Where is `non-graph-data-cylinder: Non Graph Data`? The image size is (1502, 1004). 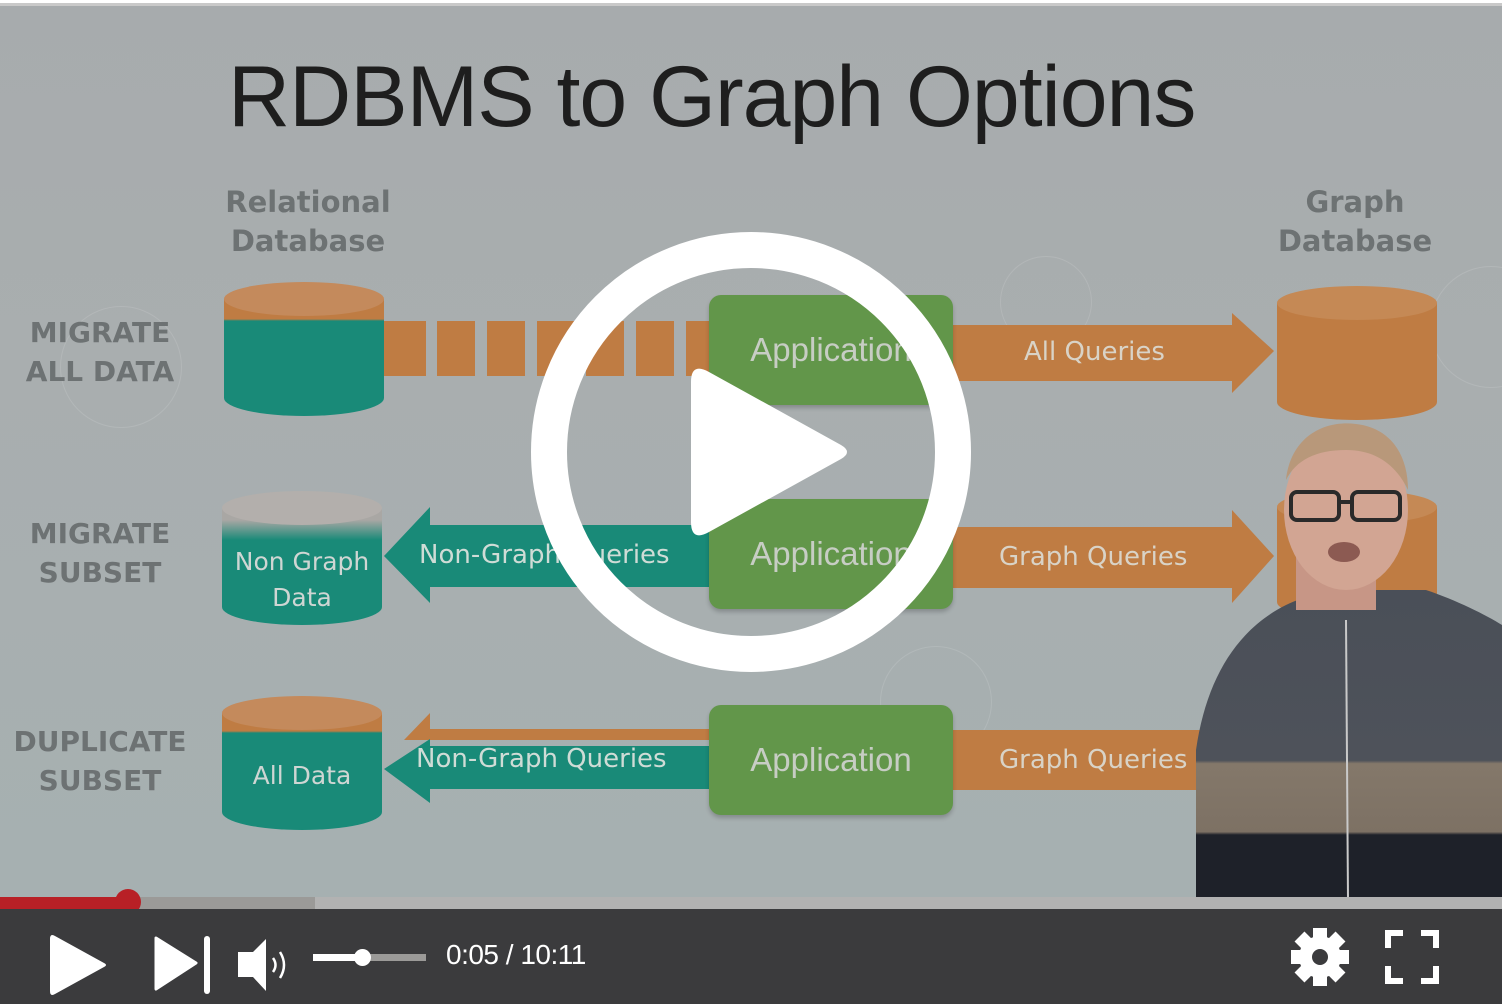
non-graph-data-cylinder: Non Graph Data is located at coordinates (302, 558).